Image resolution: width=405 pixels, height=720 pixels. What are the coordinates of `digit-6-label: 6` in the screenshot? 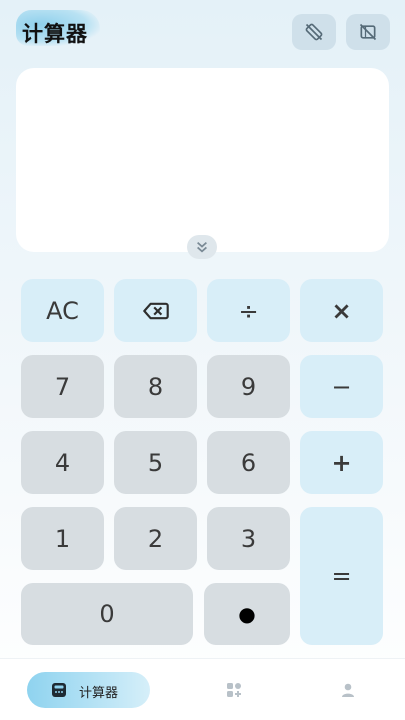 It's located at (248, 462).